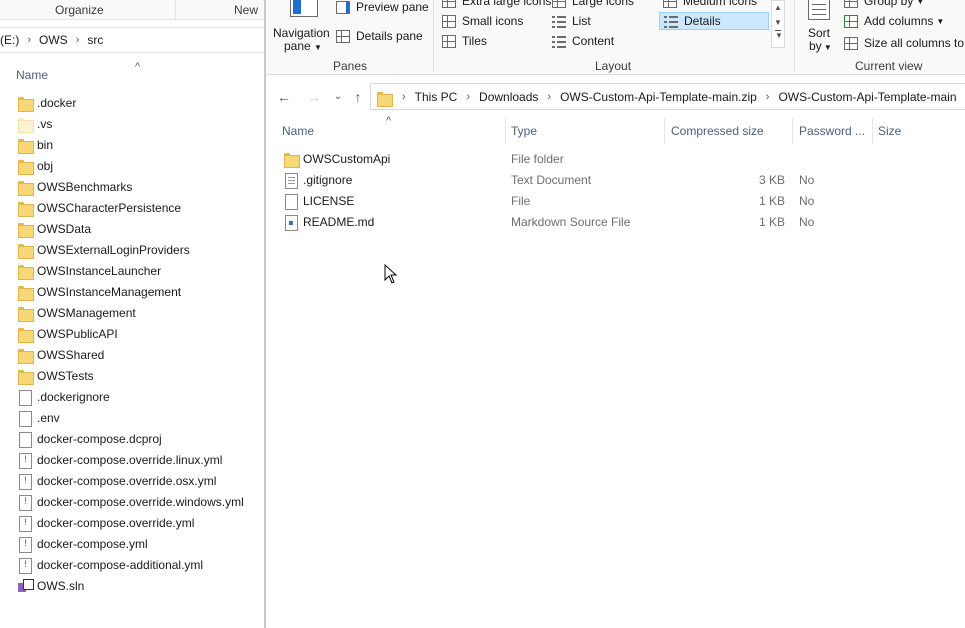 The height and width of the screenshot is (628, 965). What do you see at coordinates (132, 271) in the screenshot?
I see `list-item: OWSInstanceLauncher` at bounding box center [132, 271].